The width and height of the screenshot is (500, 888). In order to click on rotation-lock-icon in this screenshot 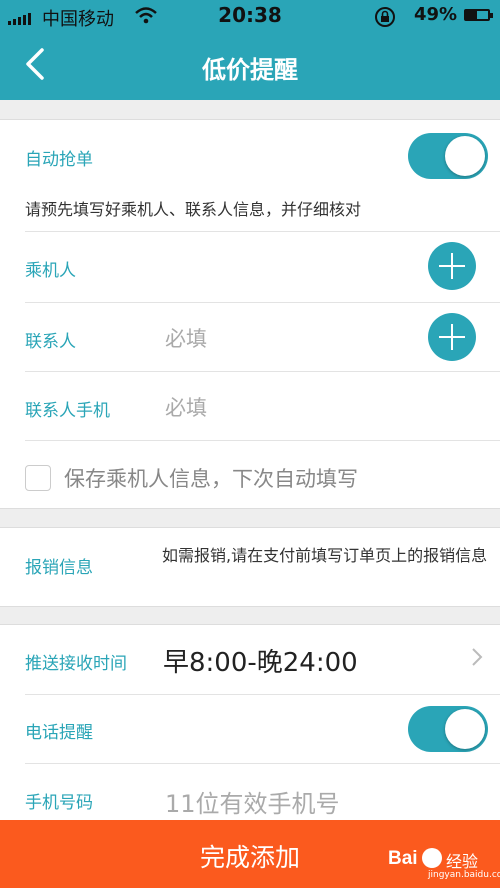, I will do `click(385, 19)`.